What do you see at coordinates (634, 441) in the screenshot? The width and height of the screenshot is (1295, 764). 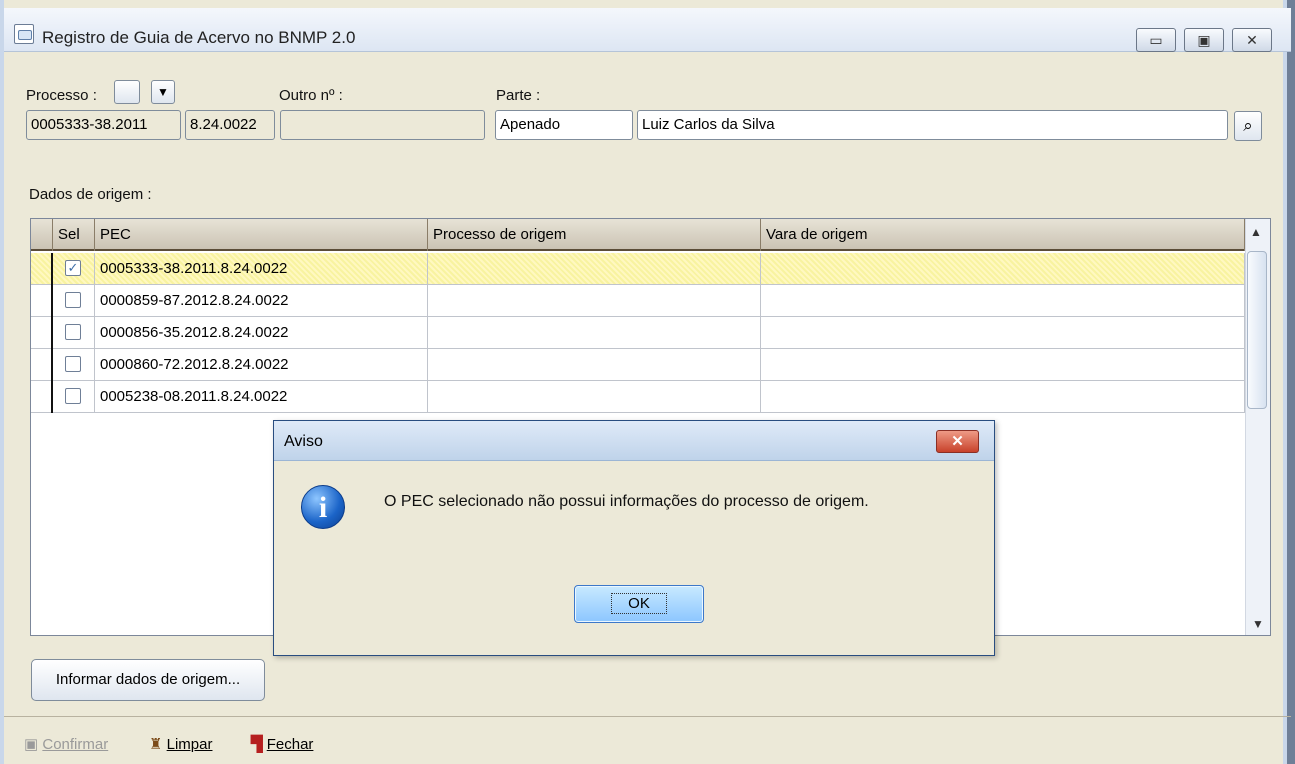 I see `dialog-titlebar: Aviso ✕` at bounding box center [634, 441].